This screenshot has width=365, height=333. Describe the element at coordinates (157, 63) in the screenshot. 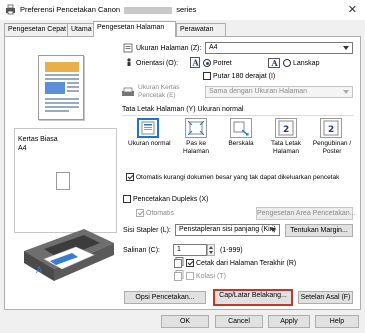

I see `orientation-label: Orientasi (O):` at that location.